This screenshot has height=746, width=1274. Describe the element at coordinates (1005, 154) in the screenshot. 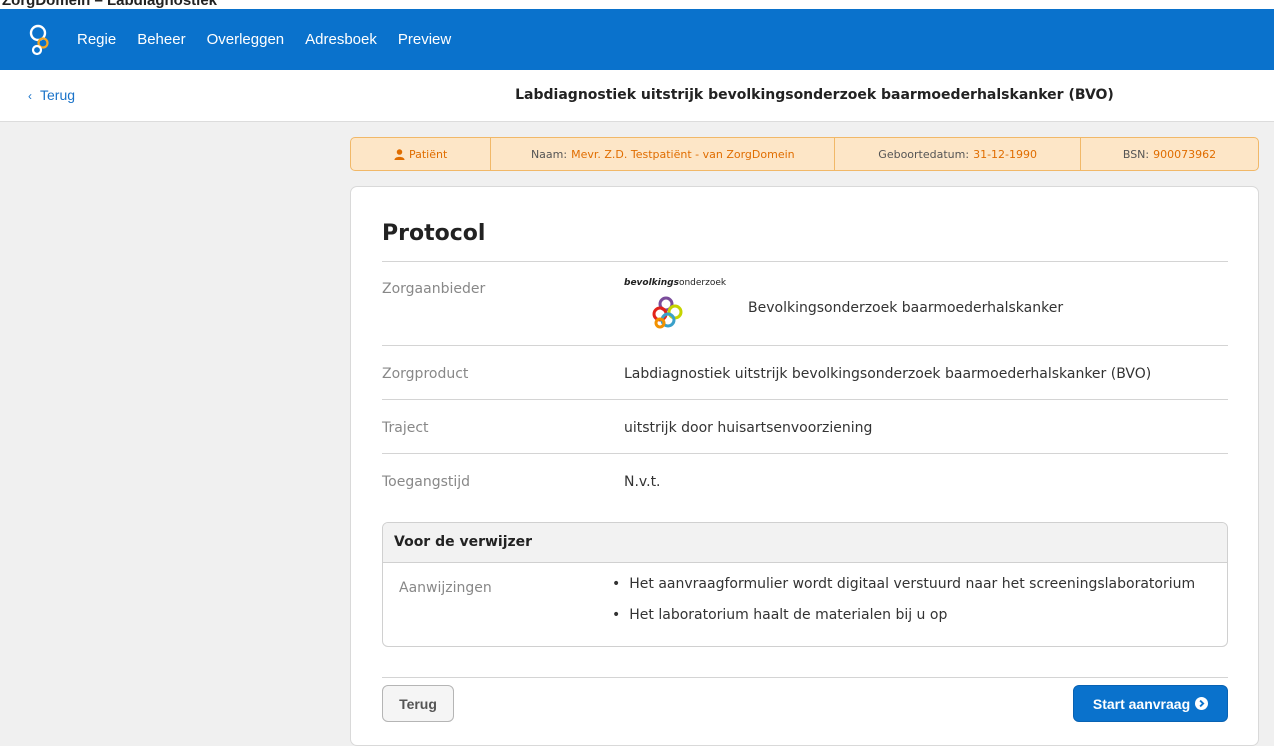

I see `patient-birthdate-value: 31-12-1990` at that location.